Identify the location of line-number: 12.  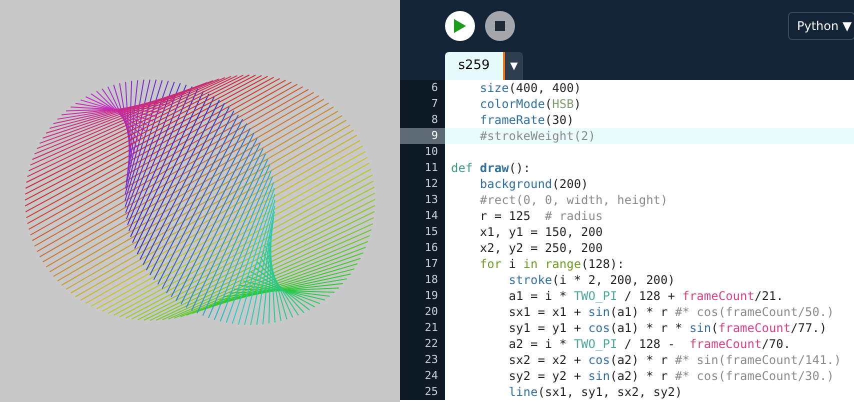
(422, 184).